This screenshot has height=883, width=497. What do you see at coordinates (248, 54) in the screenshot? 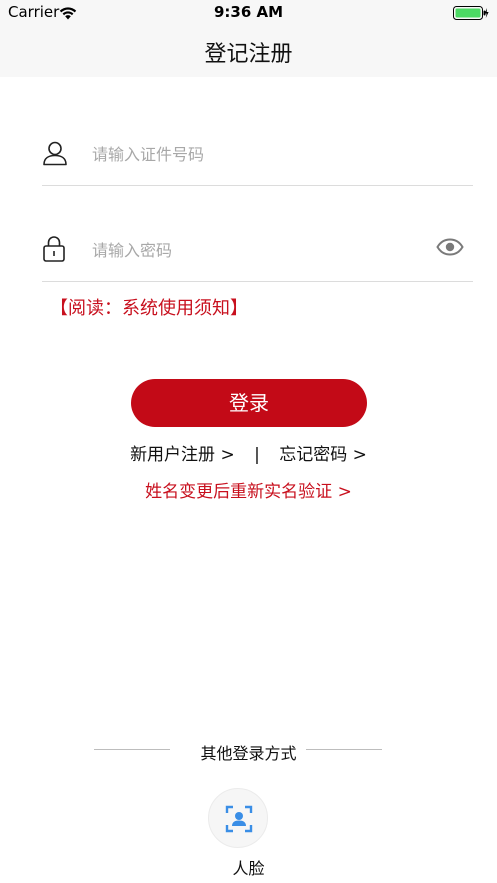
I see `page-title: 登记注册` at bounding box center [248, 54].